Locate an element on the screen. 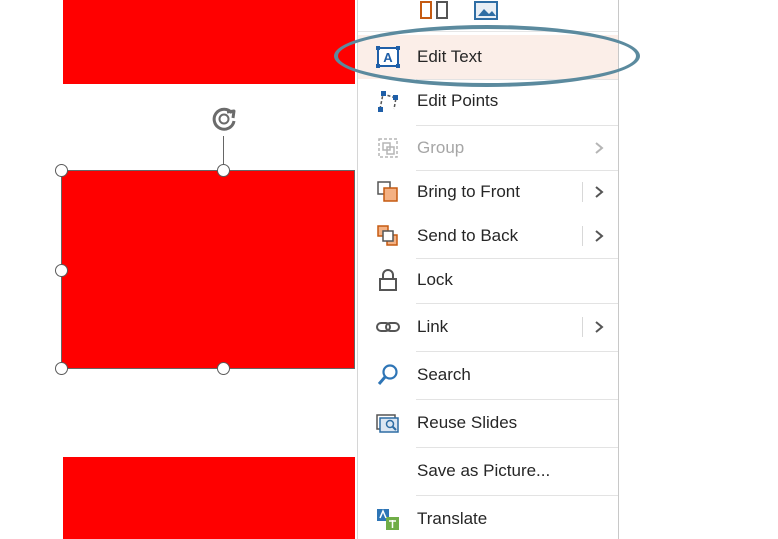  svg-text: A is located at coordinates (388, 57).